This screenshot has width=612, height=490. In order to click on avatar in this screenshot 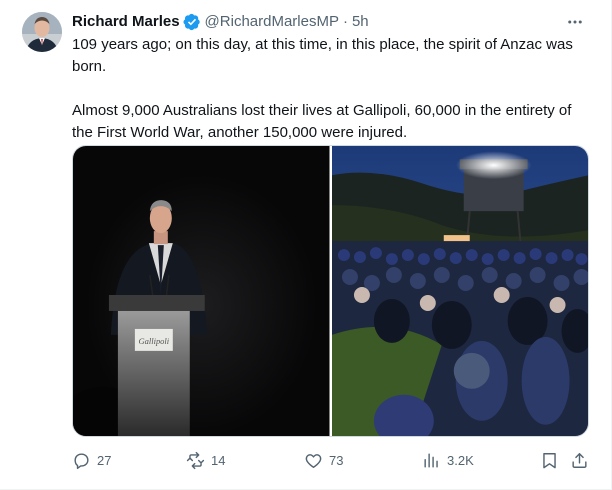, I will do `click(42, 32)`.